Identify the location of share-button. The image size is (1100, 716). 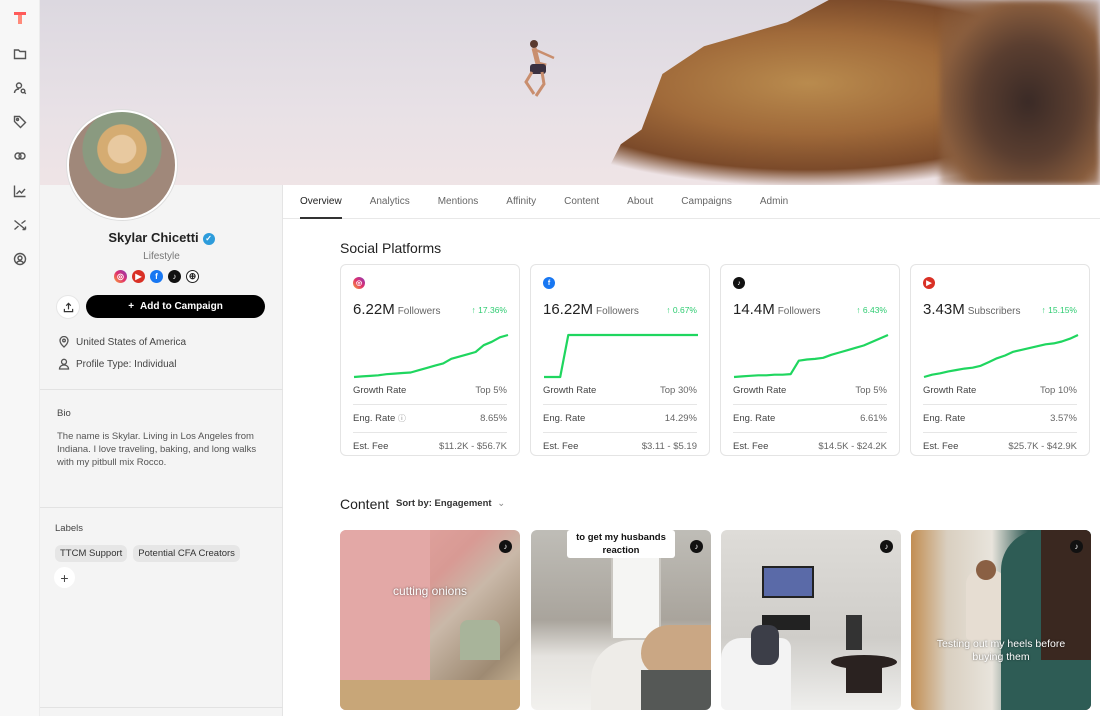
(68, 307).